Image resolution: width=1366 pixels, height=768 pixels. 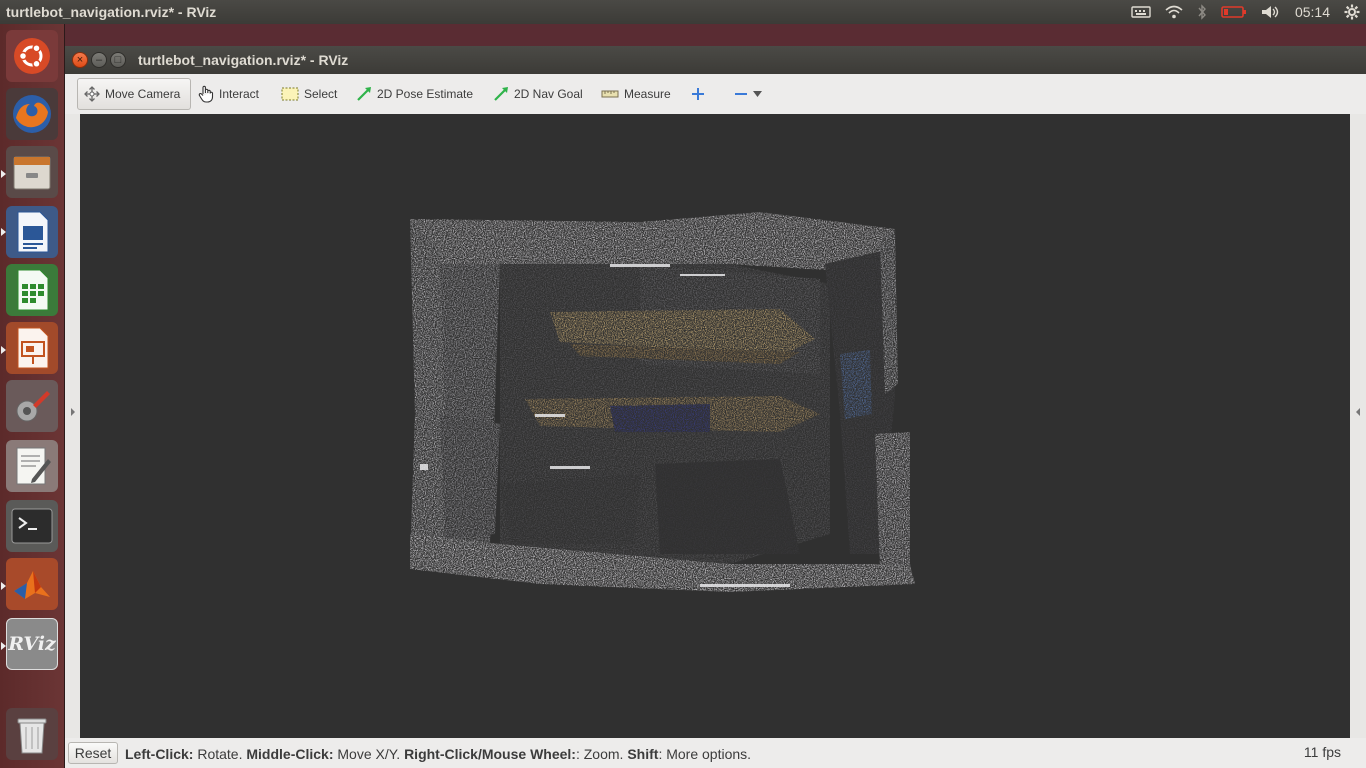 What do you see at coordinates (369, 754) in the screenshot?
I see `hint-middle-click-value: Move X/Y.` at bounding box center [369, 754].